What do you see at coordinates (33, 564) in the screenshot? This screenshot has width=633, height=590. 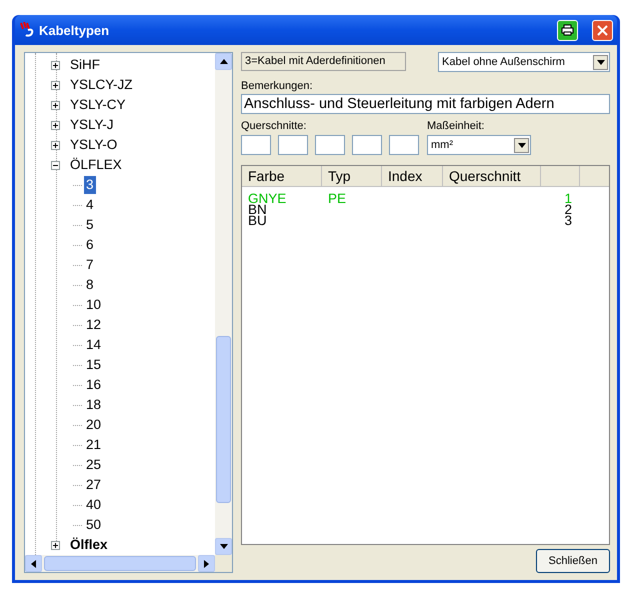 I see `caret-left-icon` at bounding box center [33, 564].